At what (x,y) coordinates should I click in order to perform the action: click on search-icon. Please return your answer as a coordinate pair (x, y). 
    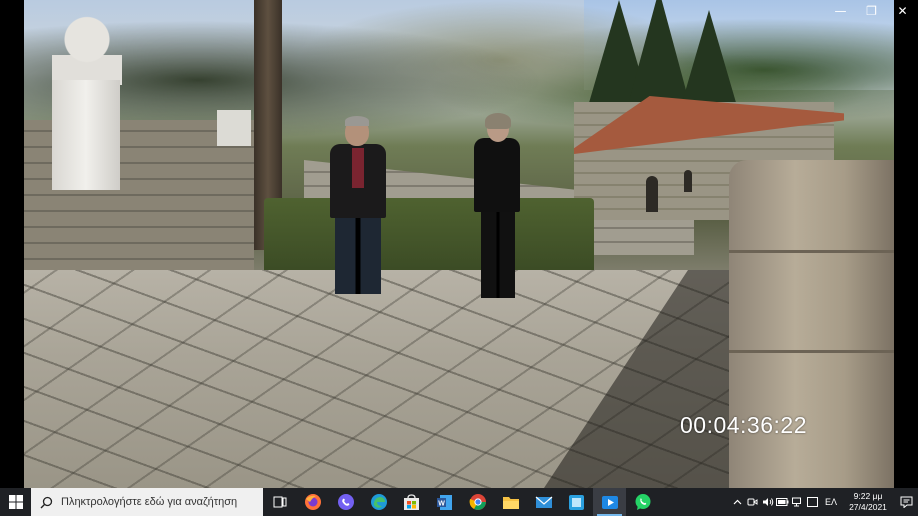
    Looking at the image, I should click on (46, 502).